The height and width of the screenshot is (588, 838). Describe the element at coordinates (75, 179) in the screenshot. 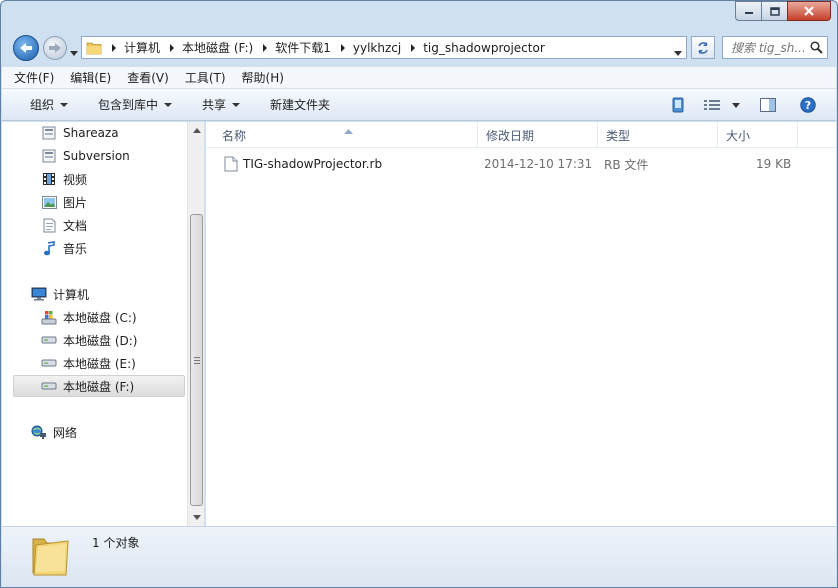

I see `nav-item-label: 视频` at that location.